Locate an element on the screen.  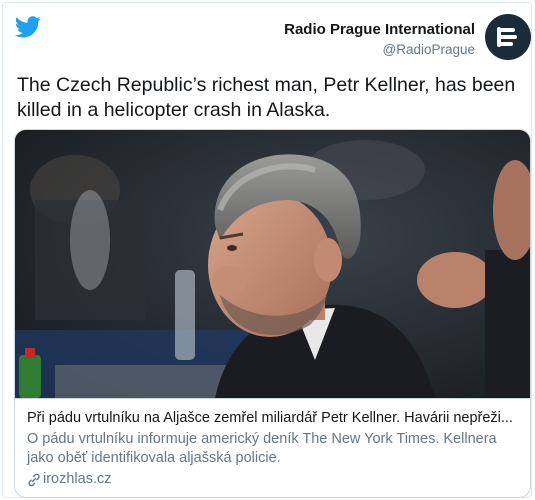
link-card-domain: irozhlas.cz is located at coordinates (272, 479).